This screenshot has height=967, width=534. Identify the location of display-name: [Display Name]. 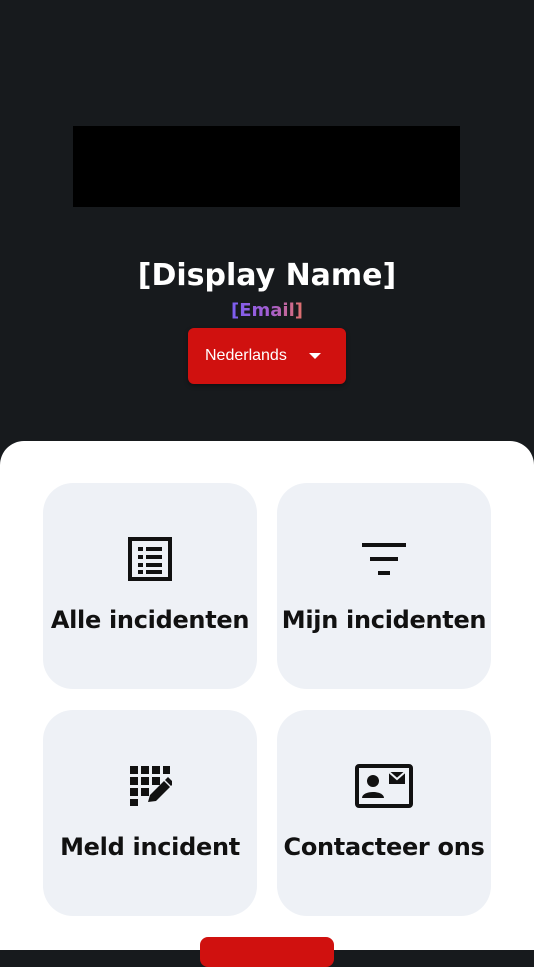
(267, 275).